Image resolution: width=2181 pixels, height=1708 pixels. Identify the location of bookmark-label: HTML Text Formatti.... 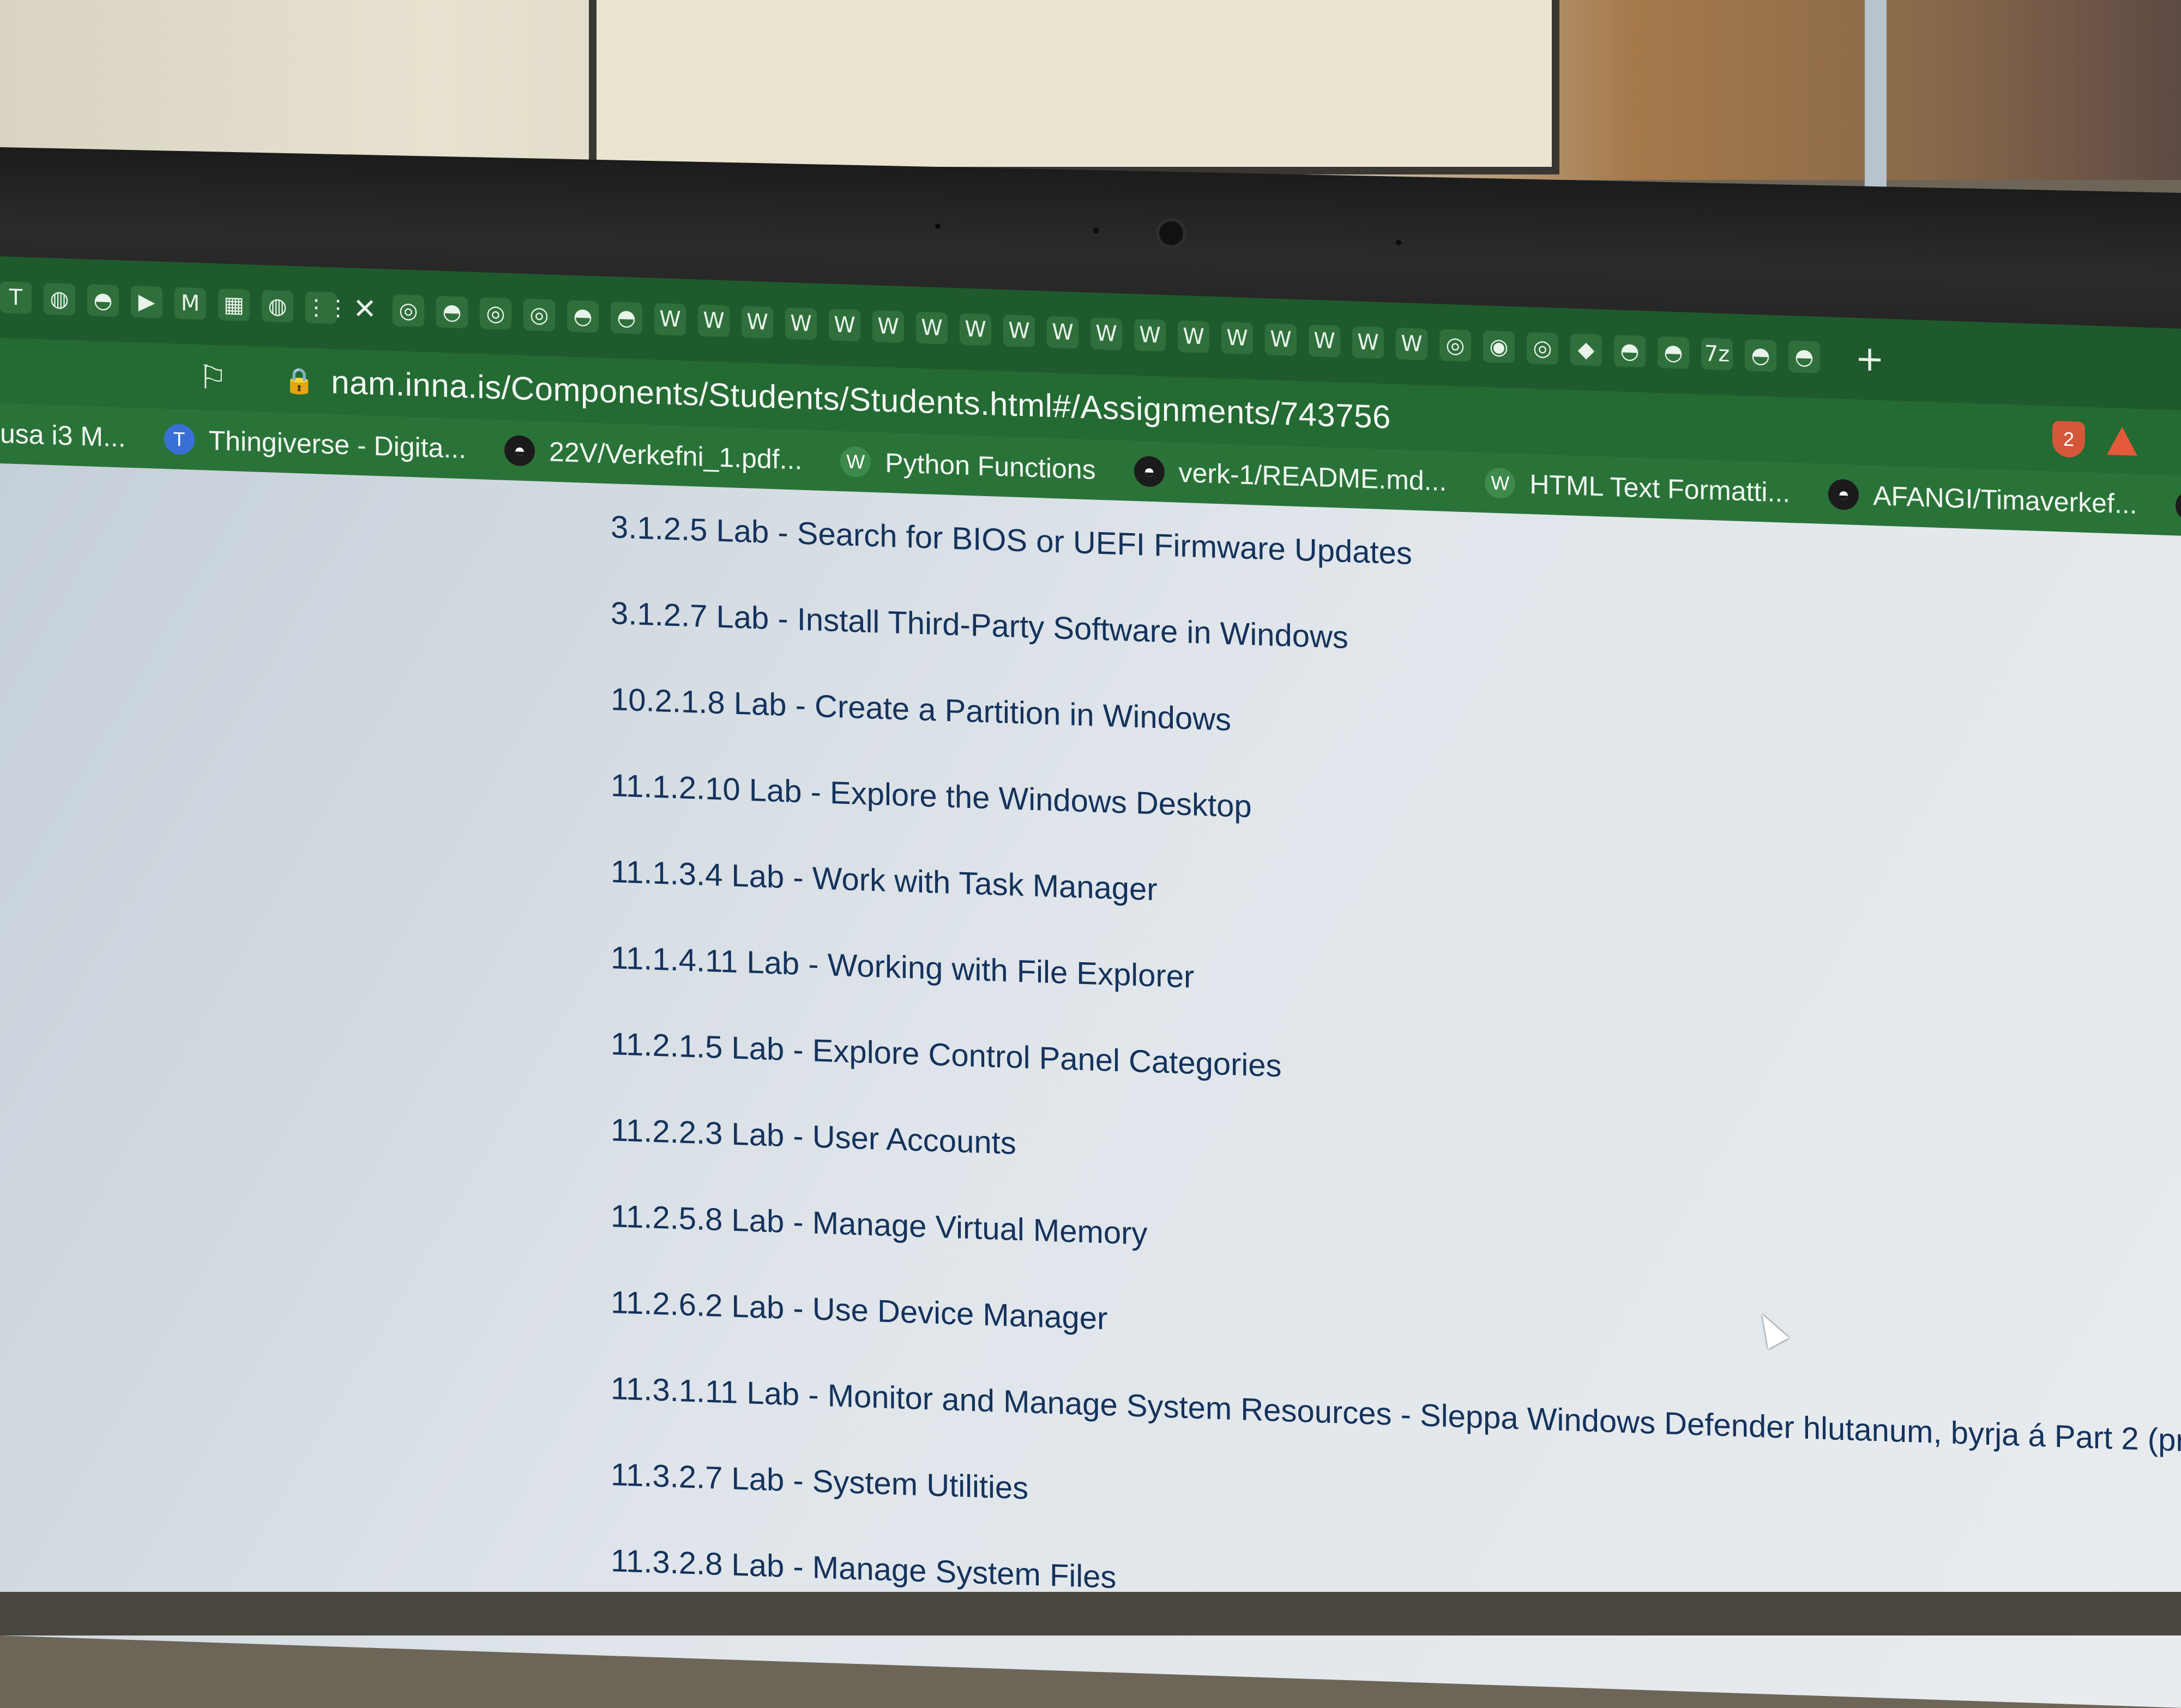
(1660, 488).